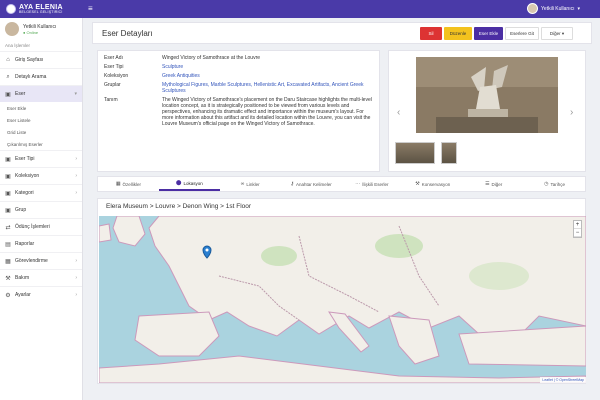  I want to click on brand-subtitle: BELGESEL GELİŞTİRİCİ, so click(41, 11).